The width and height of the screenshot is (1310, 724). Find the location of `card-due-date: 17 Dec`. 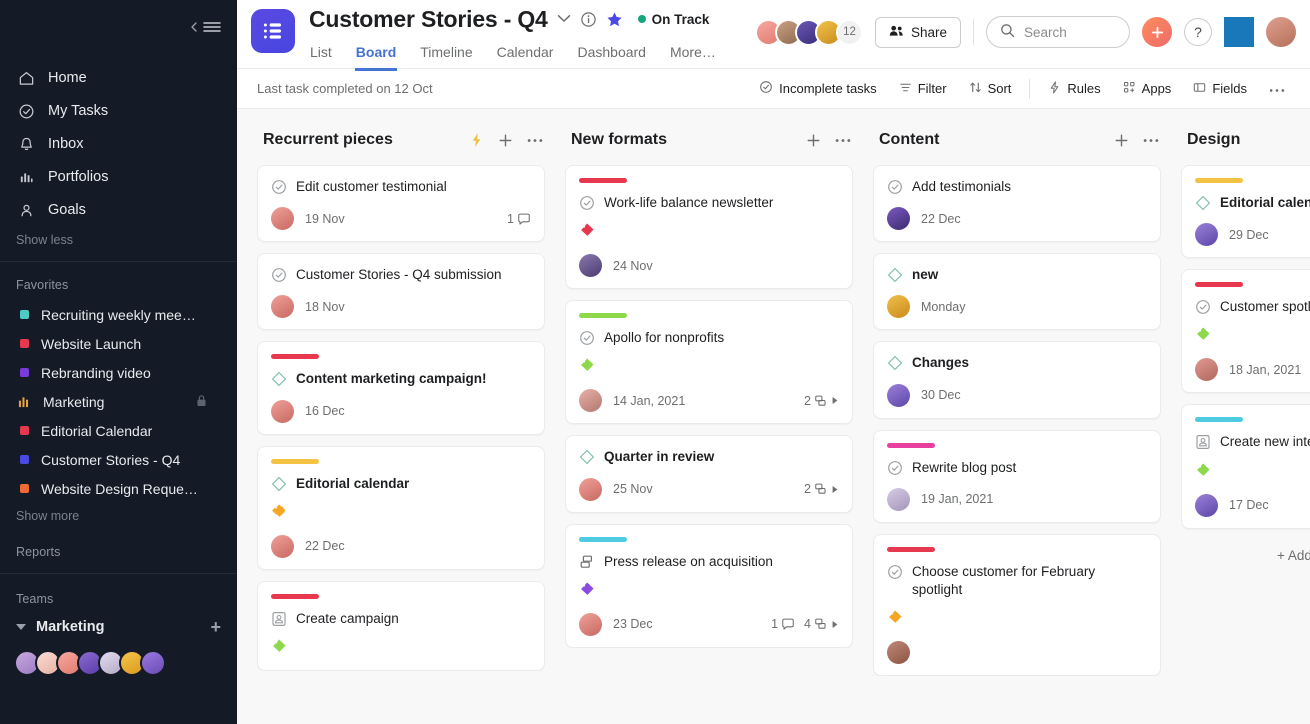

card-due-date: 17 Dec is located at coordinates (1249, 505).